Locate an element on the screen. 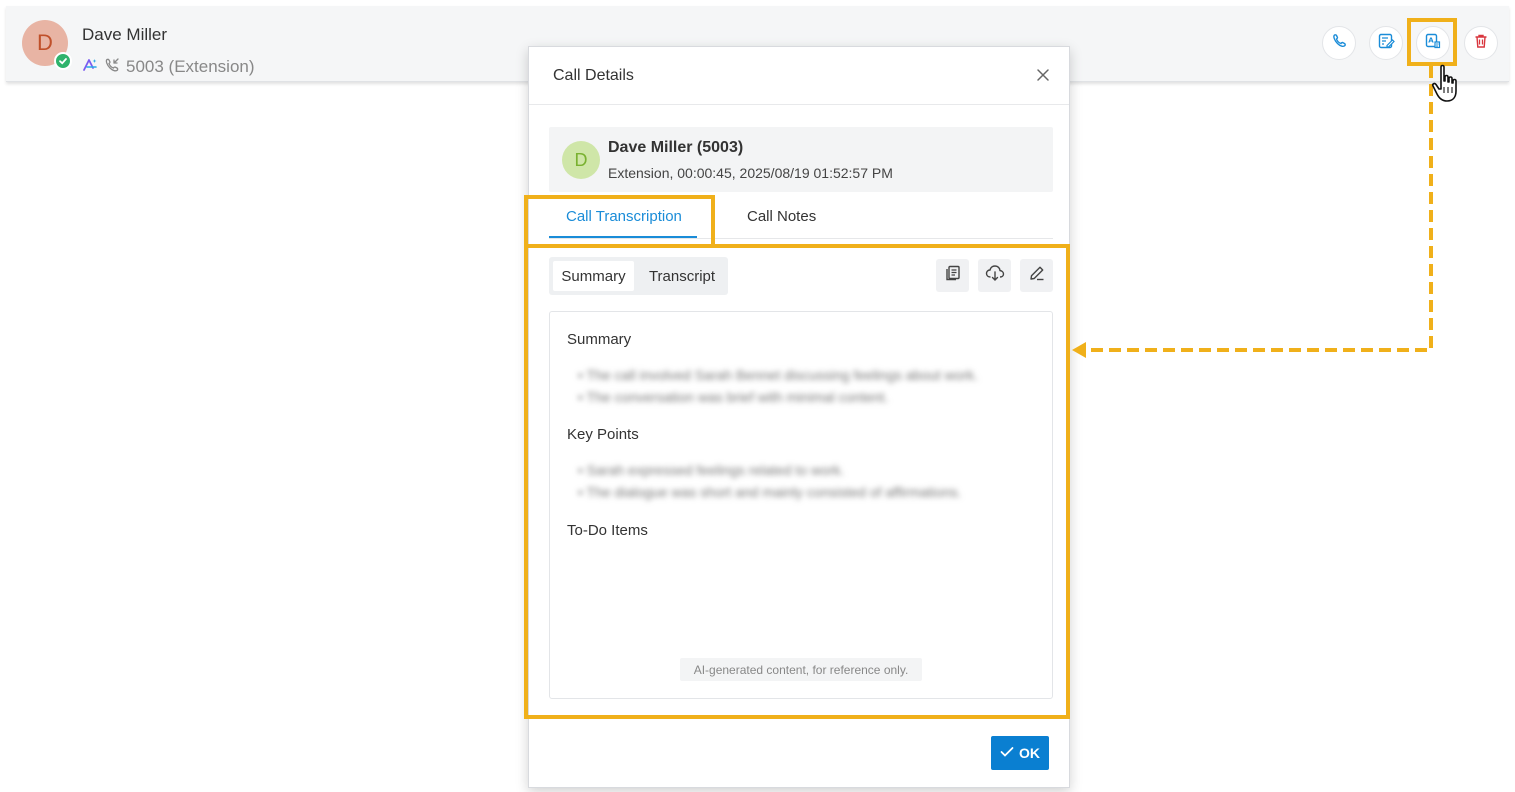 The height and width of the screenshot is (792, 1515). phone-icon is located at coordinates (1339, 43).